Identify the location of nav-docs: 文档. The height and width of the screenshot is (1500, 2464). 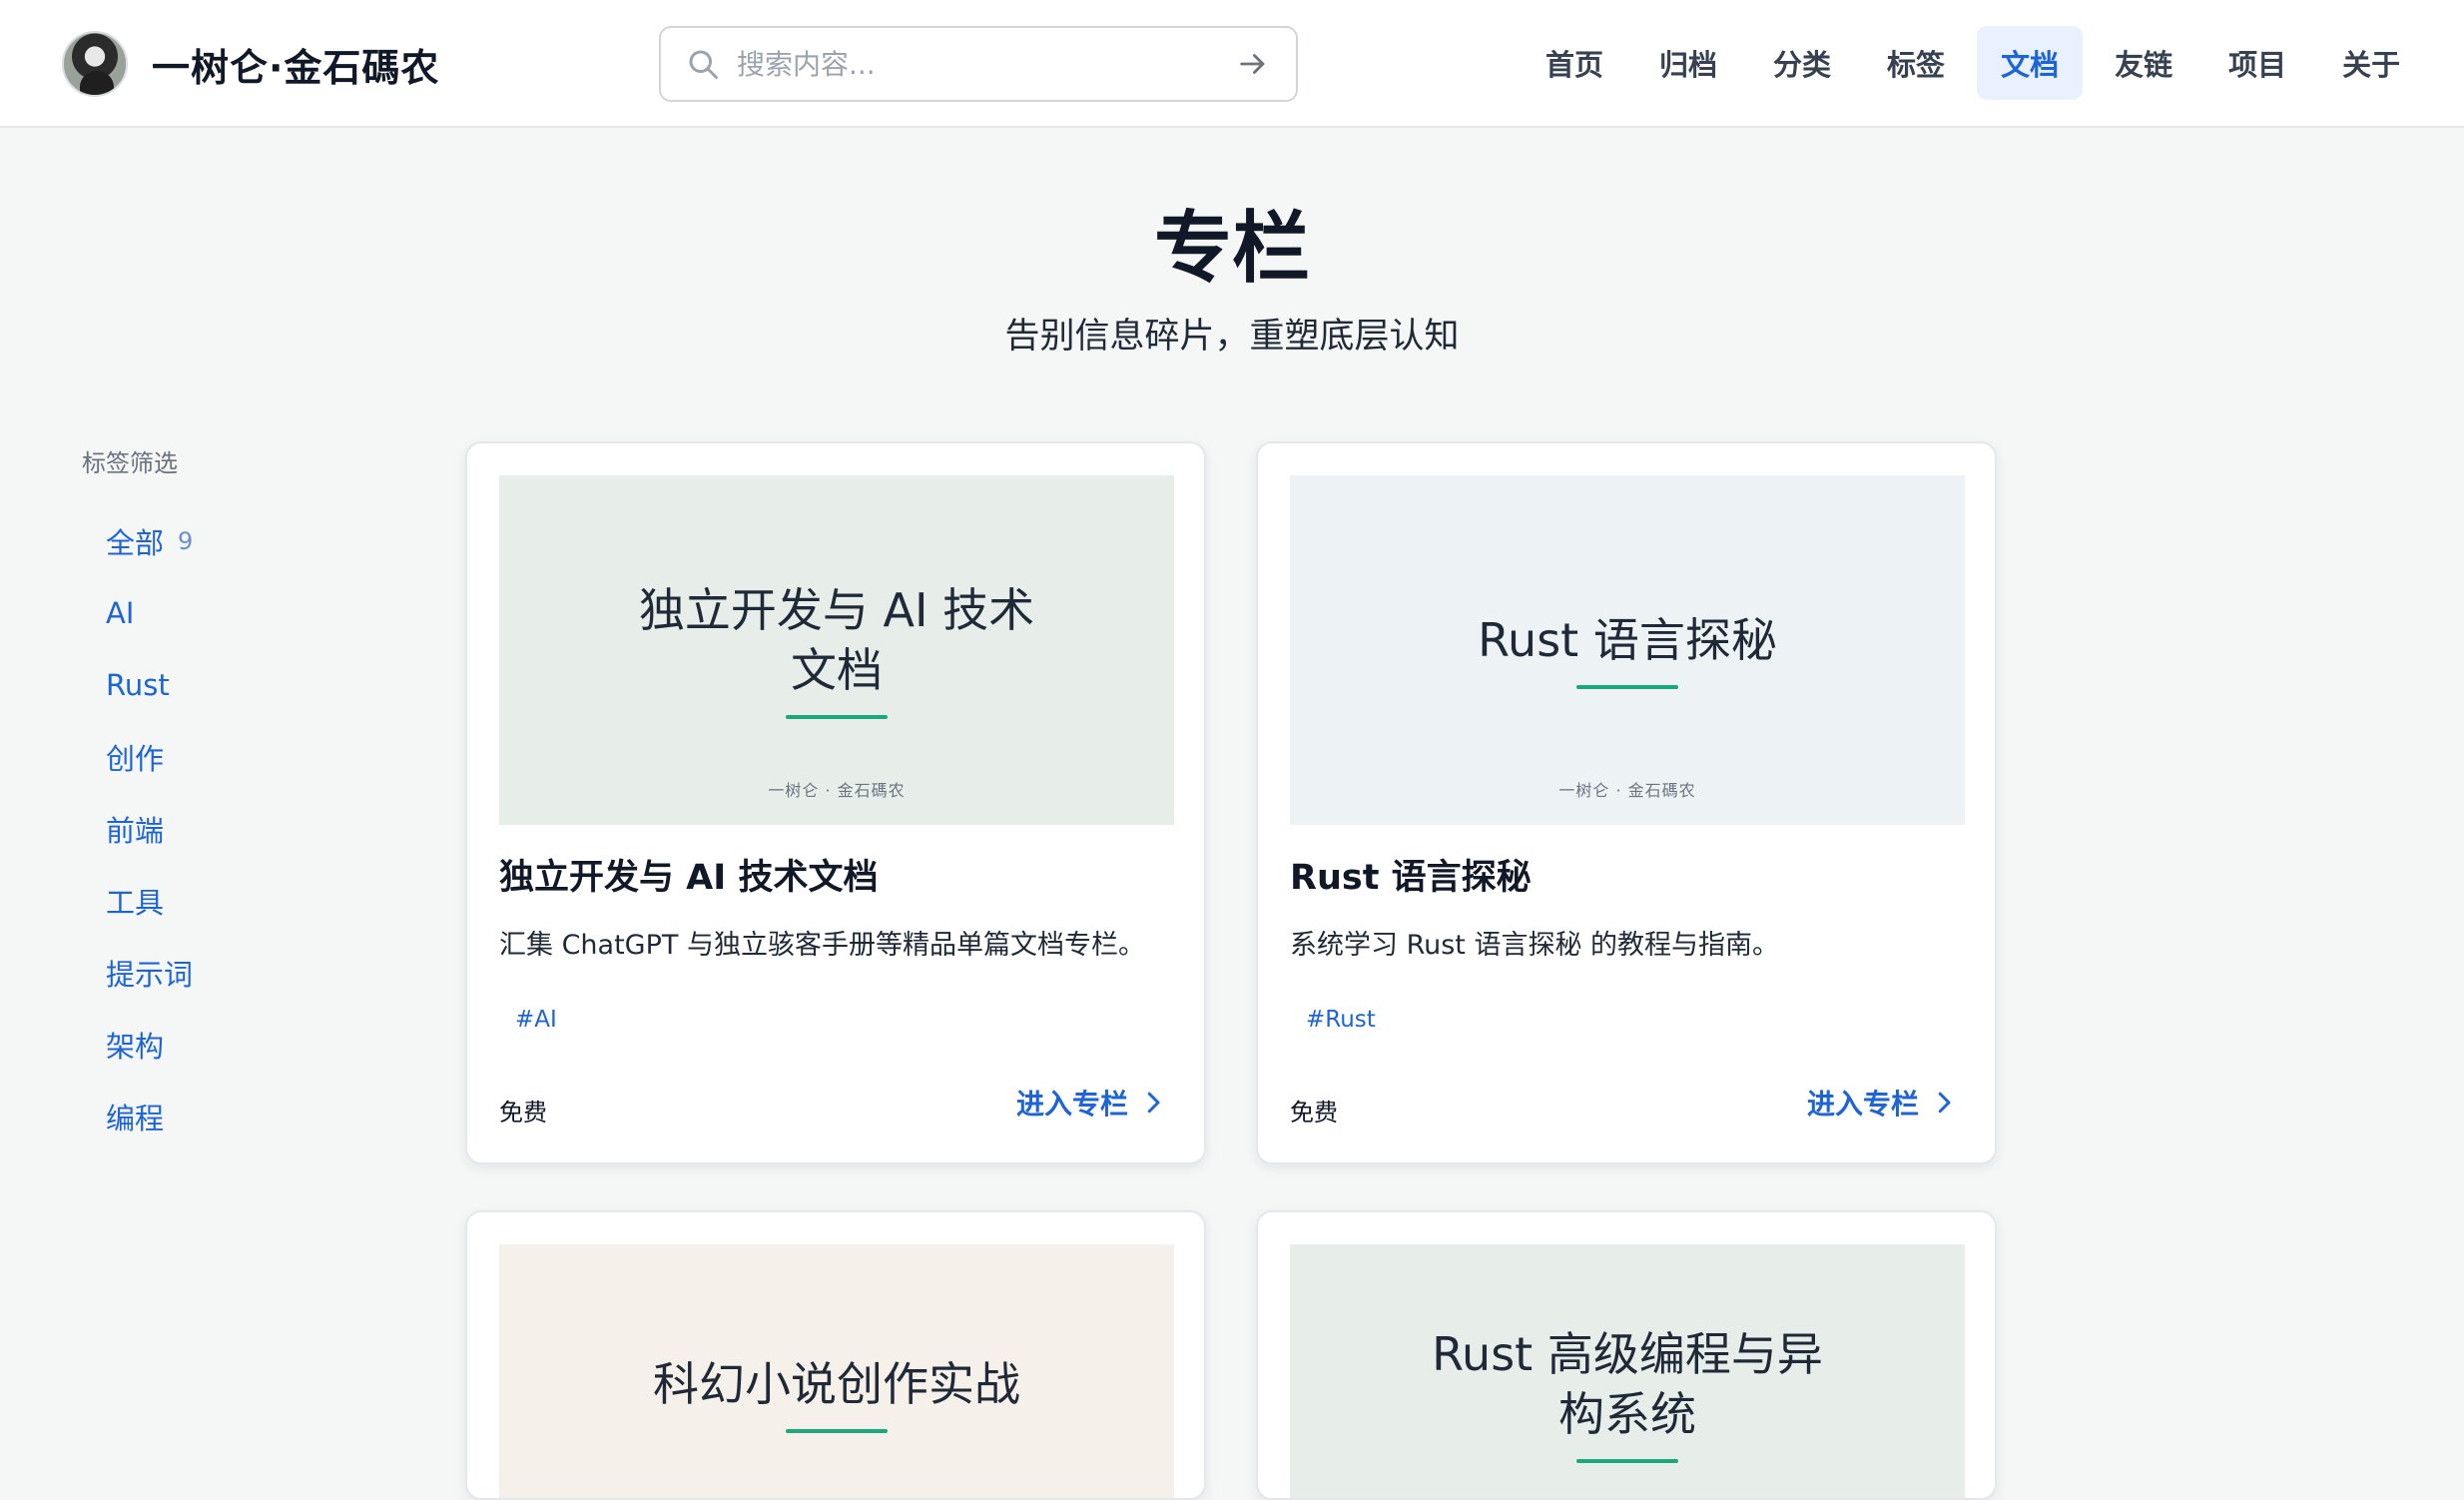
(2030, 63).